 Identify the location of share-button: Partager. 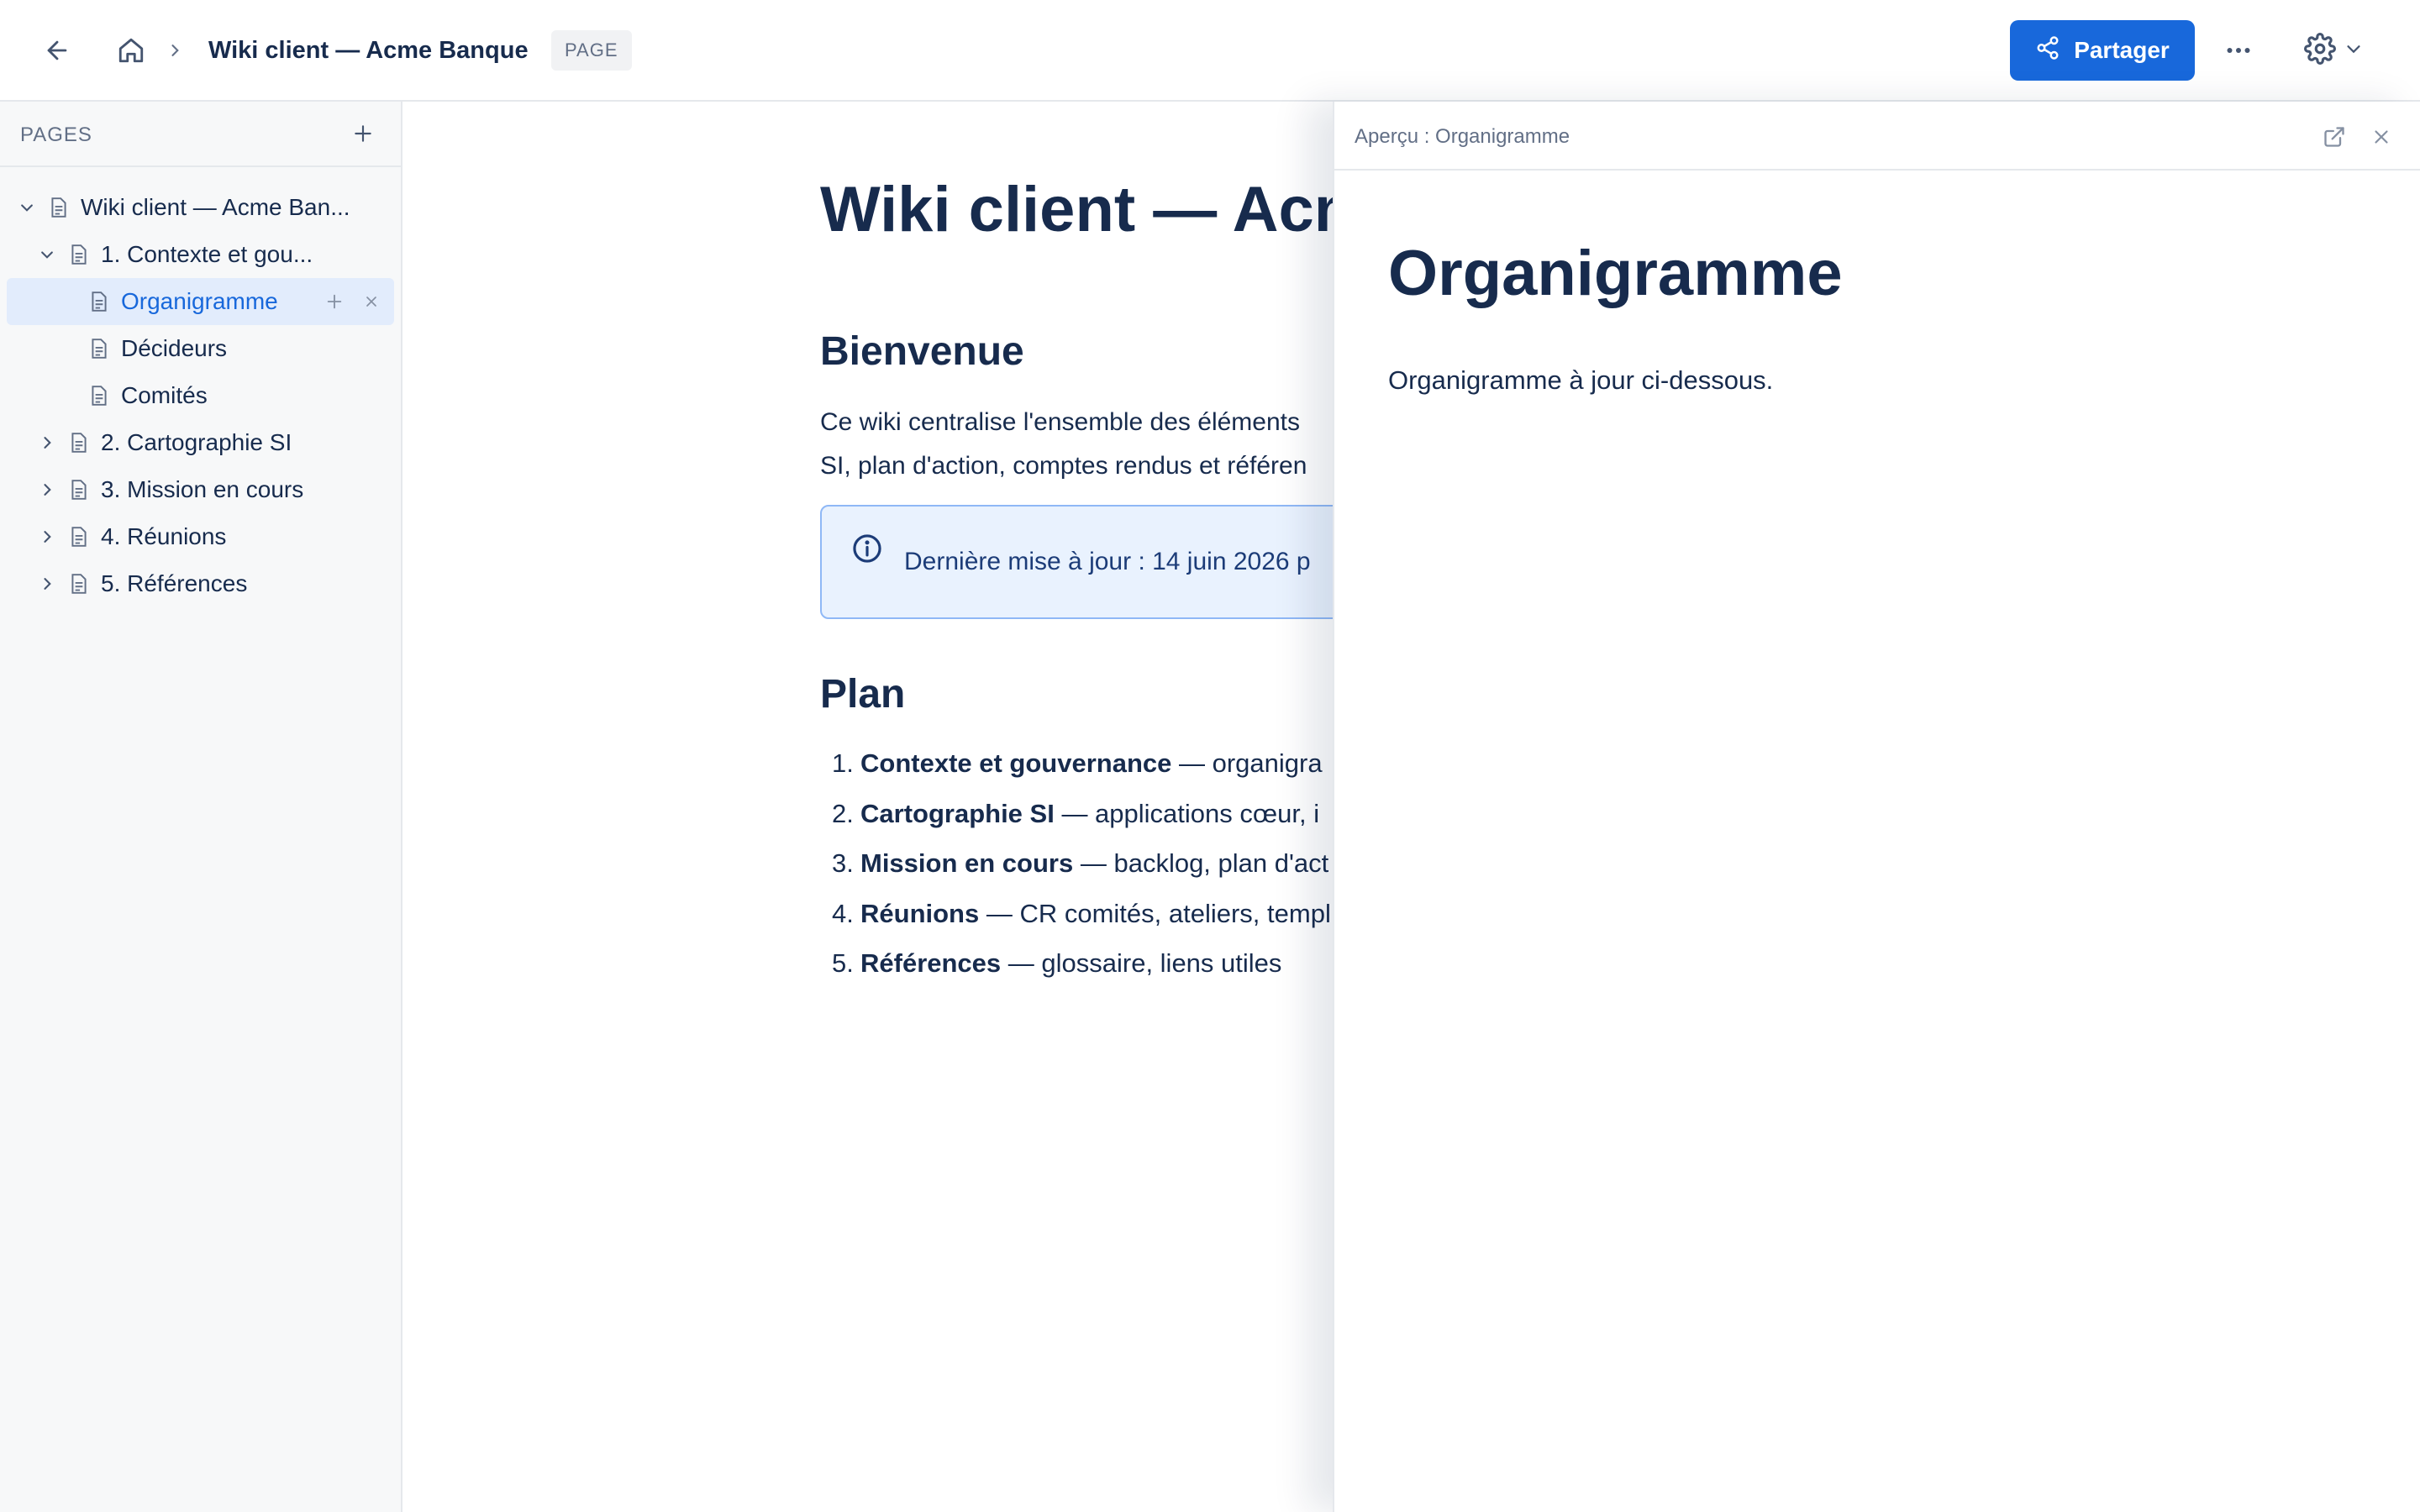
(2102, 50).